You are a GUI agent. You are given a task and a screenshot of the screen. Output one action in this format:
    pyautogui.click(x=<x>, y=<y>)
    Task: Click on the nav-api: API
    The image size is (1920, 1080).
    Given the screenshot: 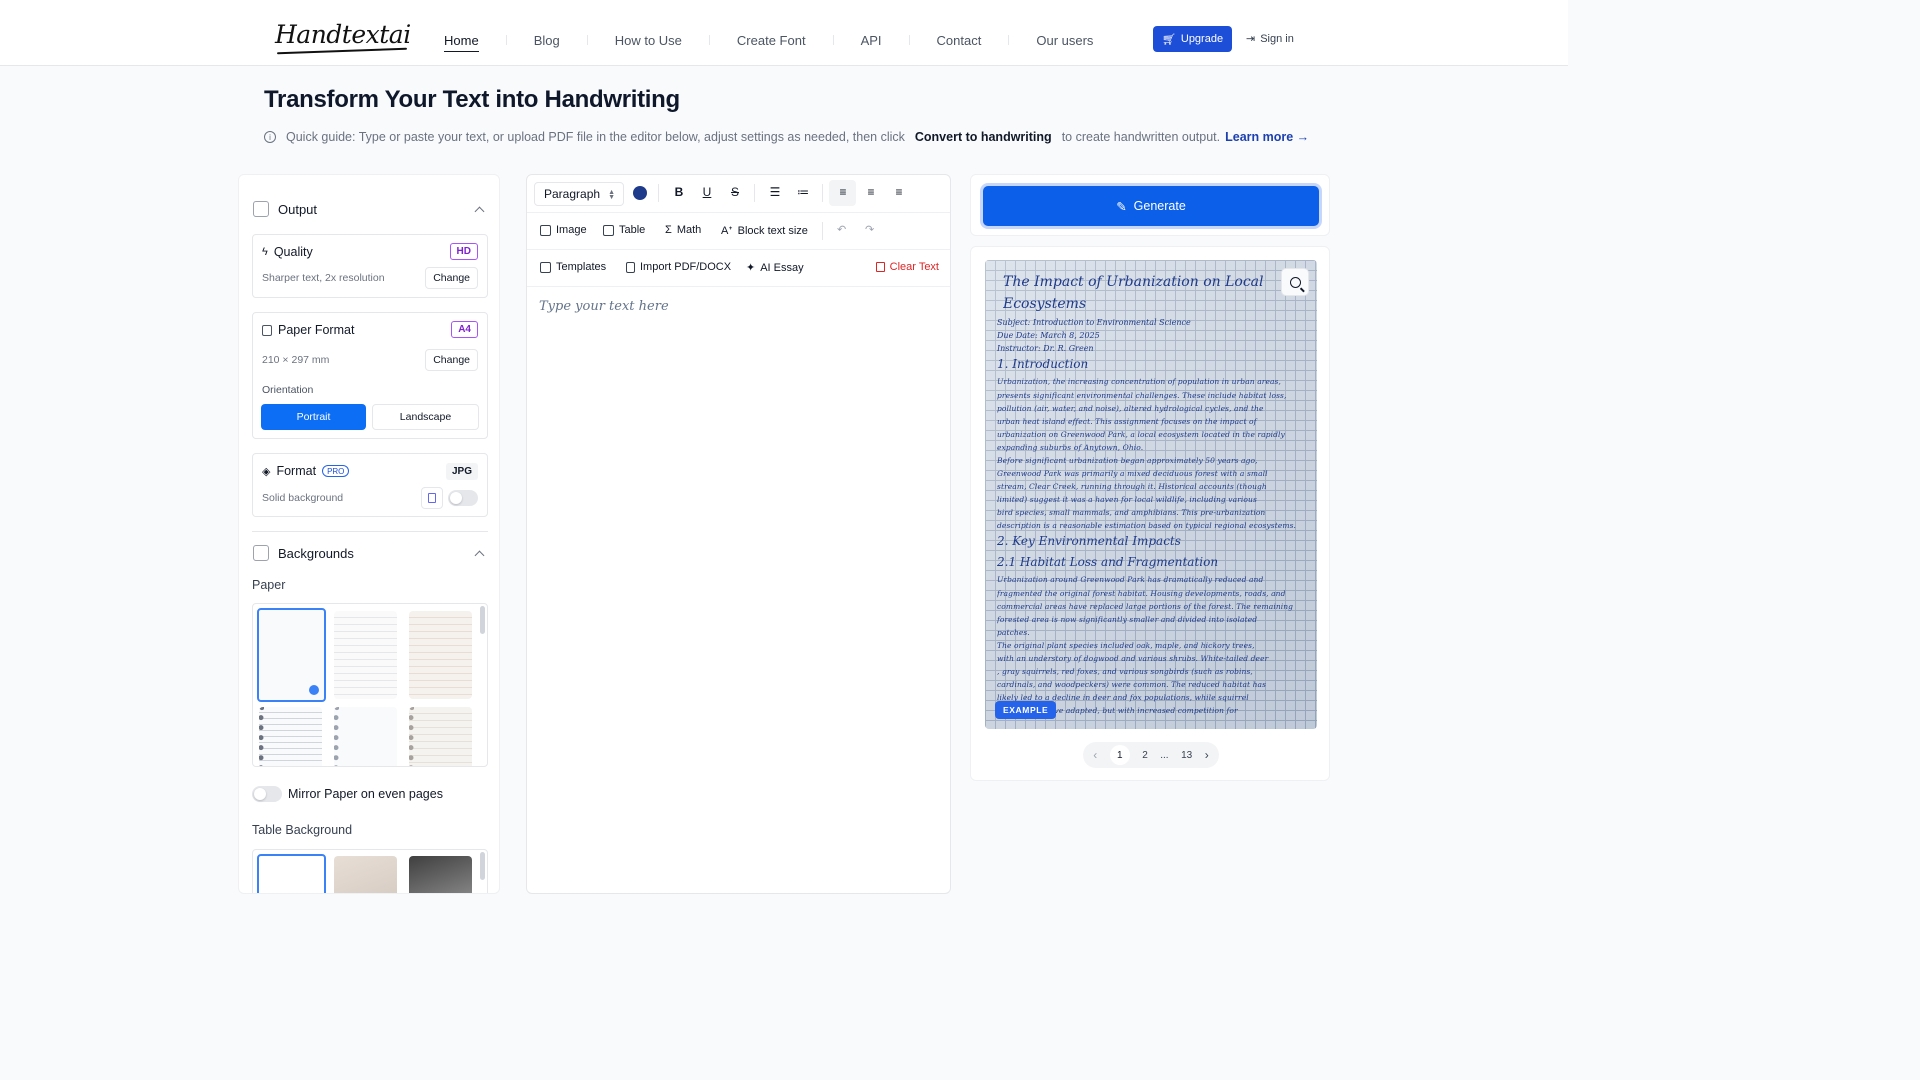 What is the action you would take?
    pyautogui.click(x=871, y=40)
    